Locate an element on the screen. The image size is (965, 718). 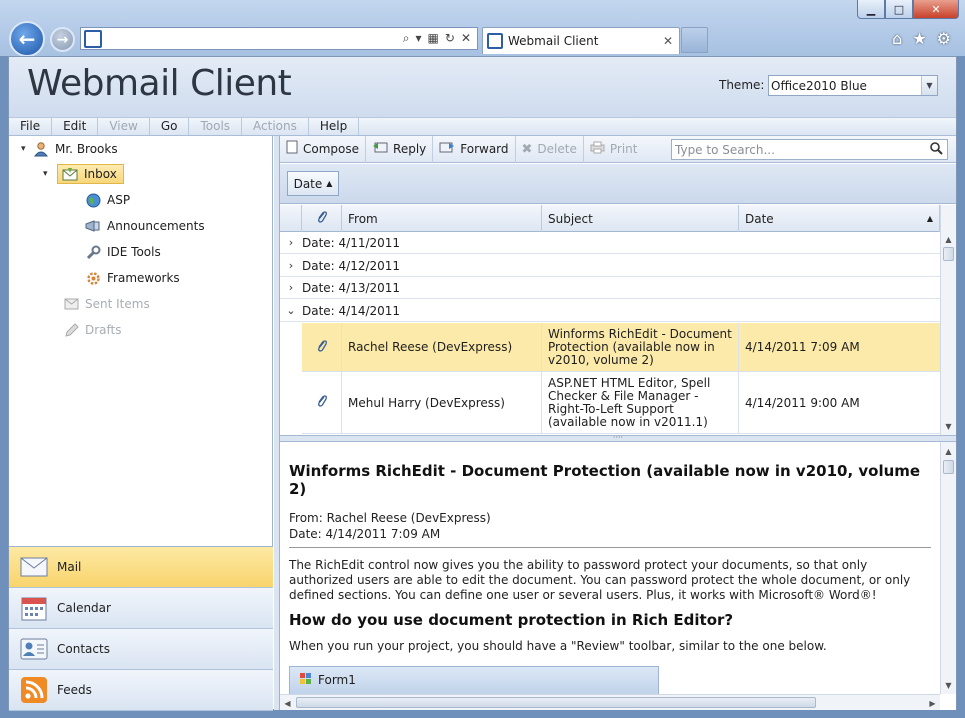
tree-node-user: ▾ Mr. Brooks is located at coordinates (69, 149).